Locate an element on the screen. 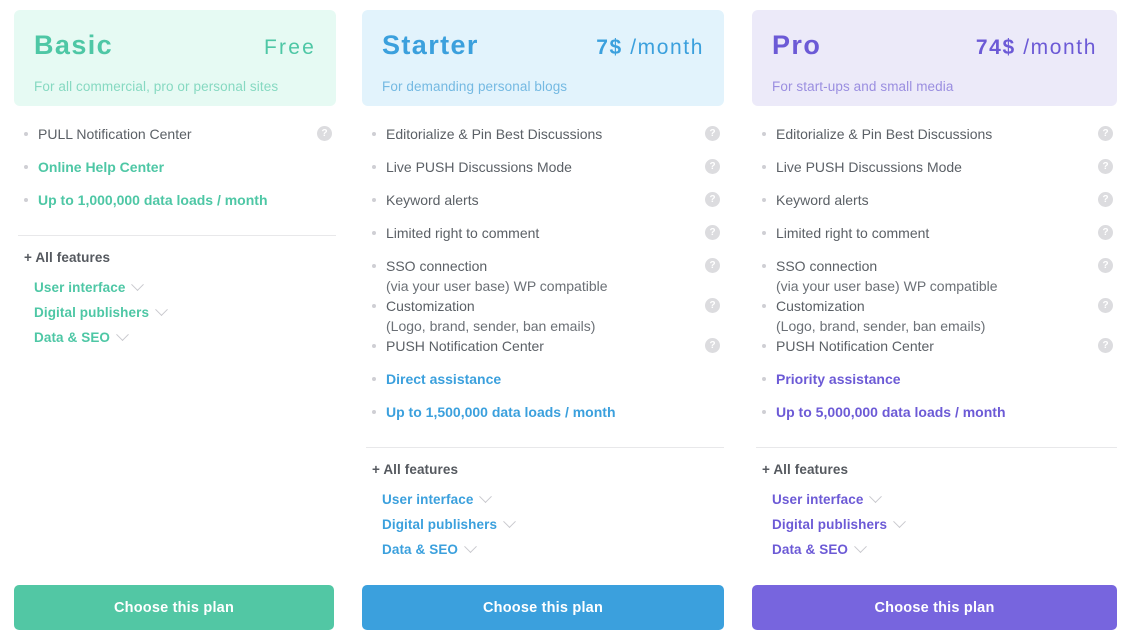  feature-label: Up to 1,500,000 data loads / month is located at coordinates (506, 412).